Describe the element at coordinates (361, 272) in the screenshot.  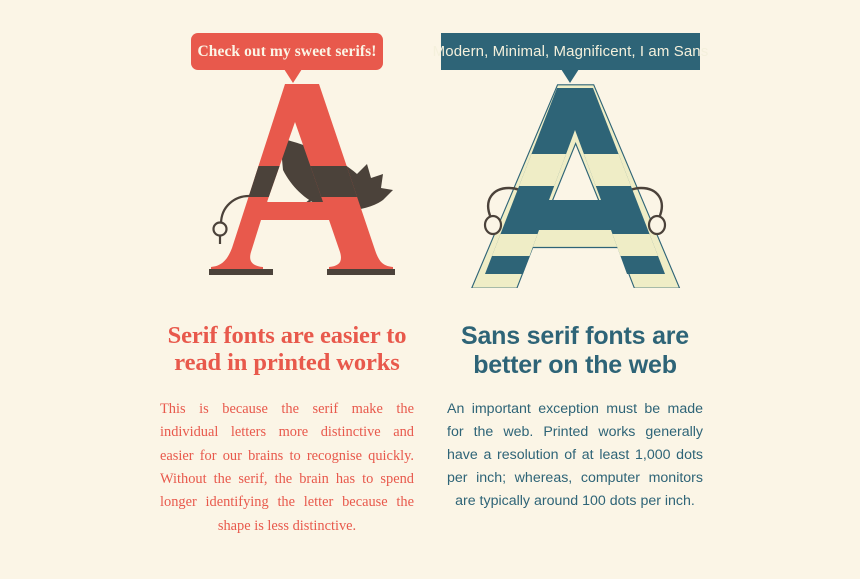
I see `right-foot-bar-icon` at that location.